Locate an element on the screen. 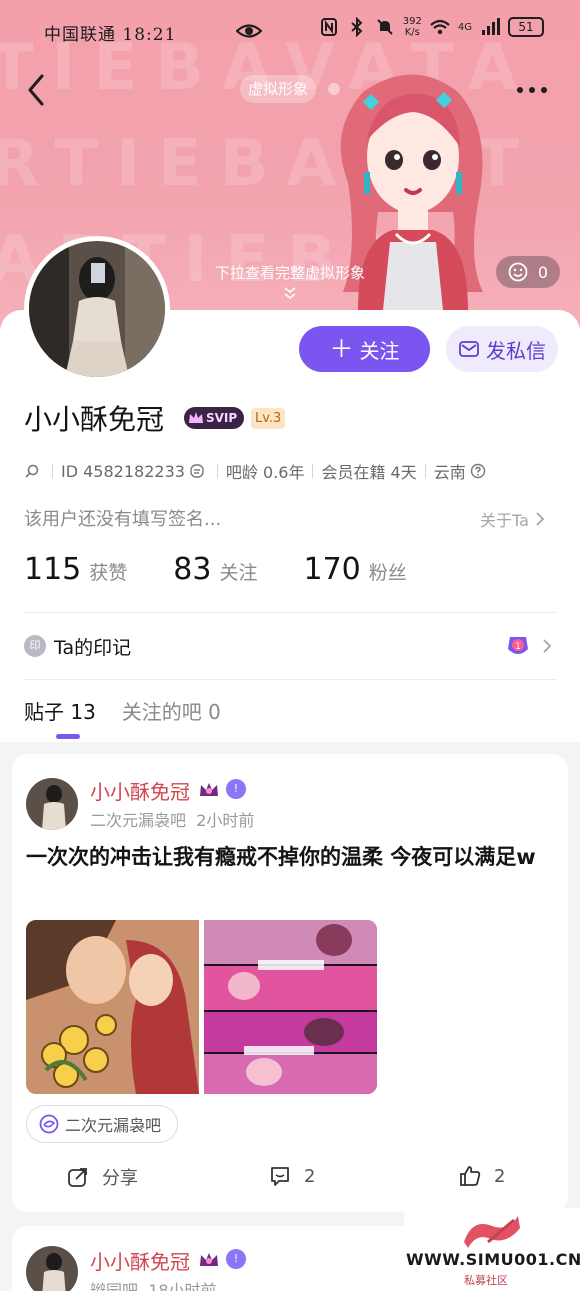 The height and width of the screenshot is (1291, 580). post-actions: 分享 2 2 is located at coordinates (290, 1176).